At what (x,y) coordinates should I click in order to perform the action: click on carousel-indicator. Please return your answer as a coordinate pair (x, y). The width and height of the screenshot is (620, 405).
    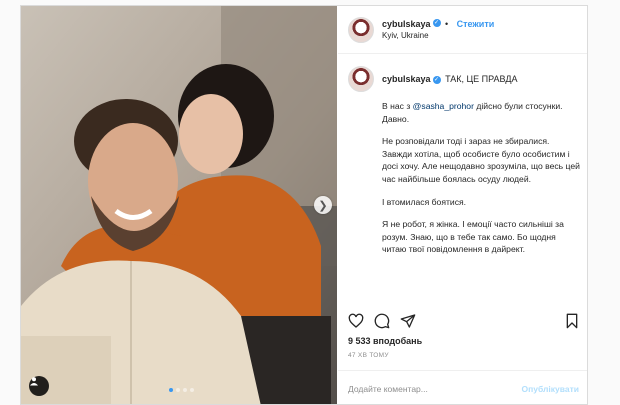
    Looking at the image, I should click on (181, 390).